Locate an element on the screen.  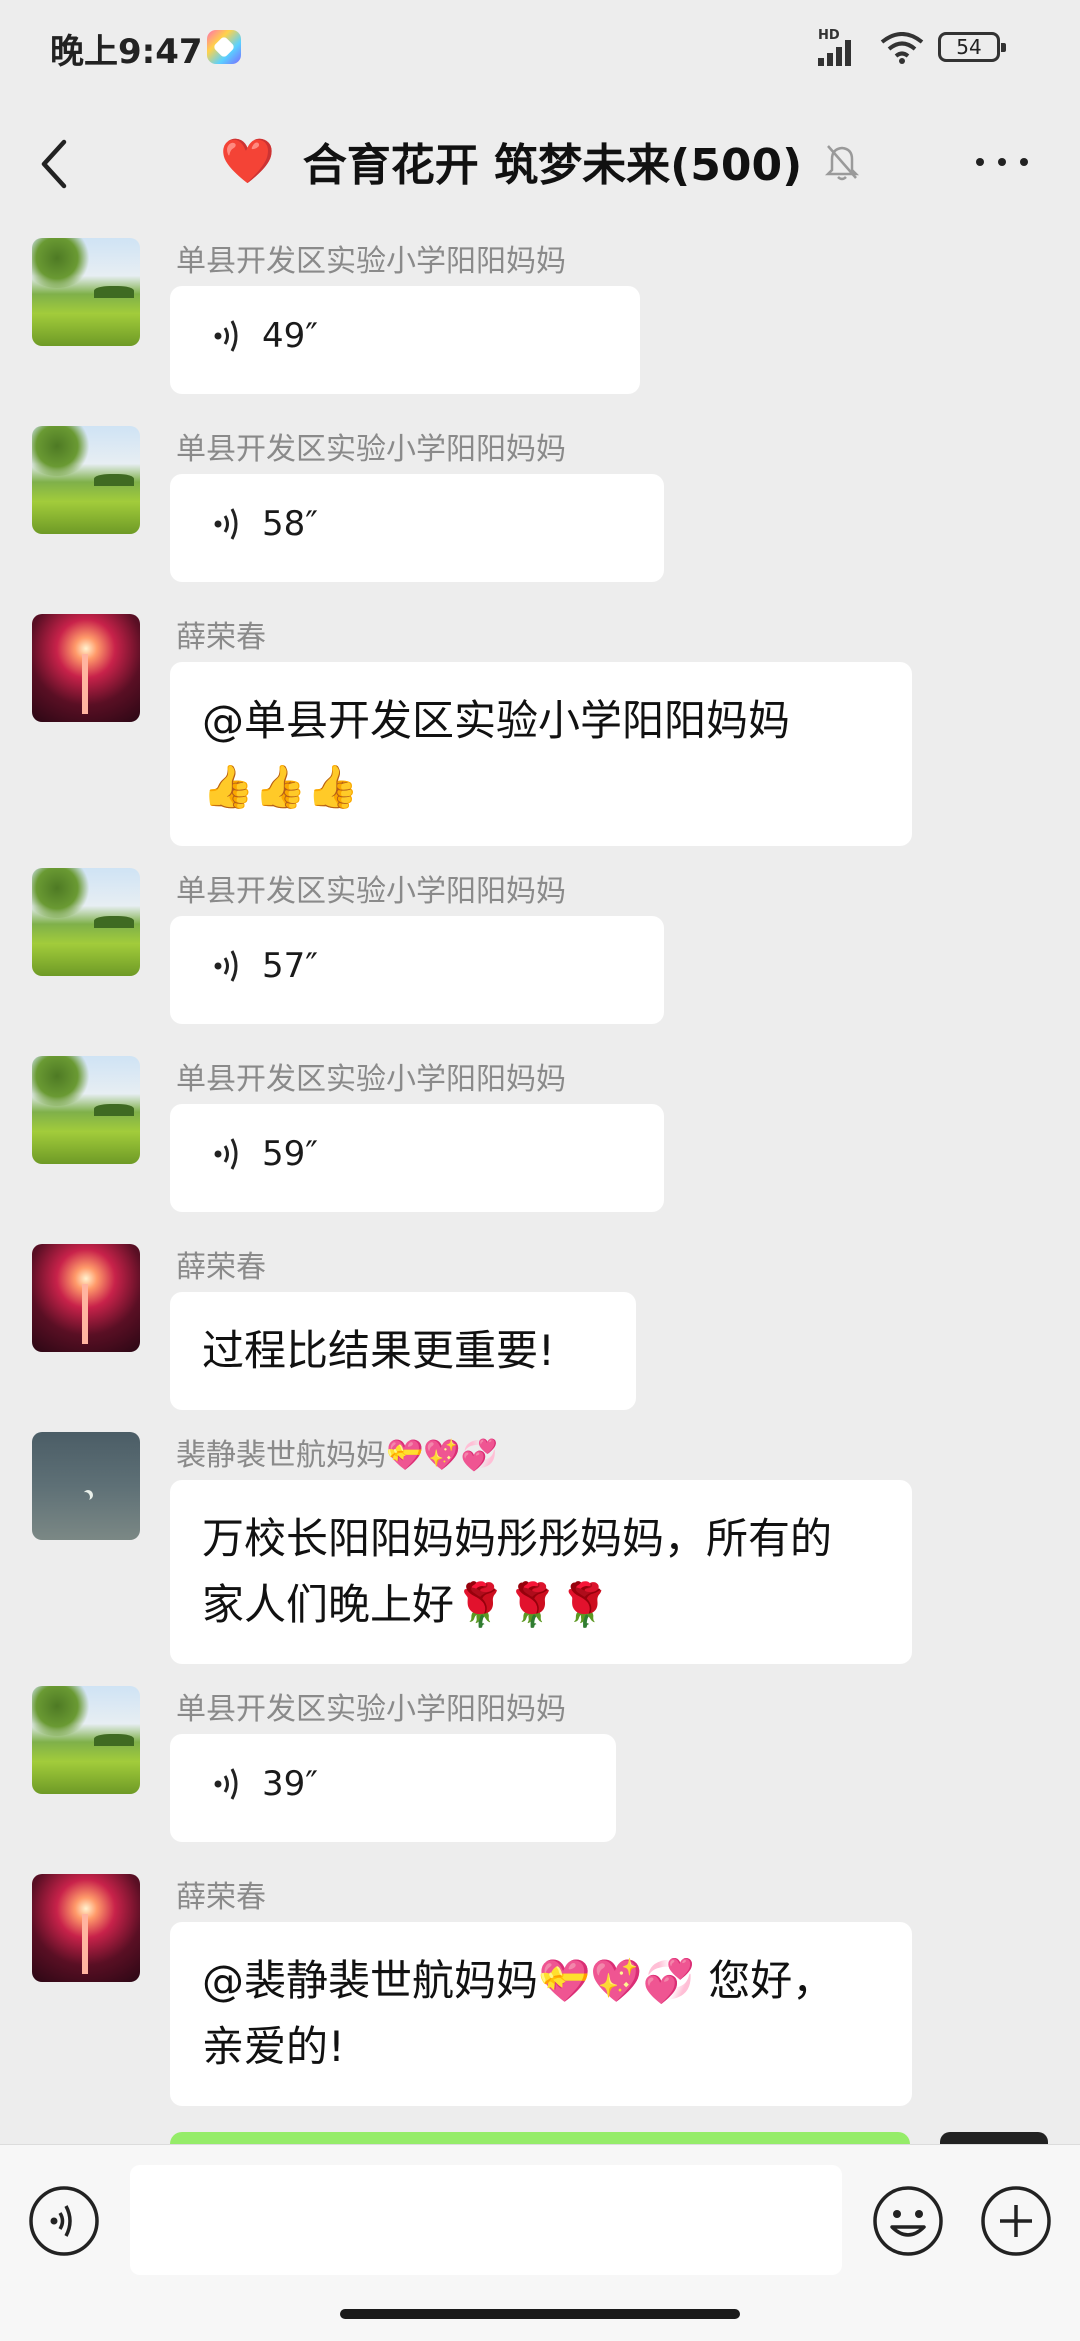
text-message-bubble: 万校长阳阳妈妈彤彤妈妈，所有的 家人们晚上好🌹🌹🌹 is located at coordinates (541, 1572).